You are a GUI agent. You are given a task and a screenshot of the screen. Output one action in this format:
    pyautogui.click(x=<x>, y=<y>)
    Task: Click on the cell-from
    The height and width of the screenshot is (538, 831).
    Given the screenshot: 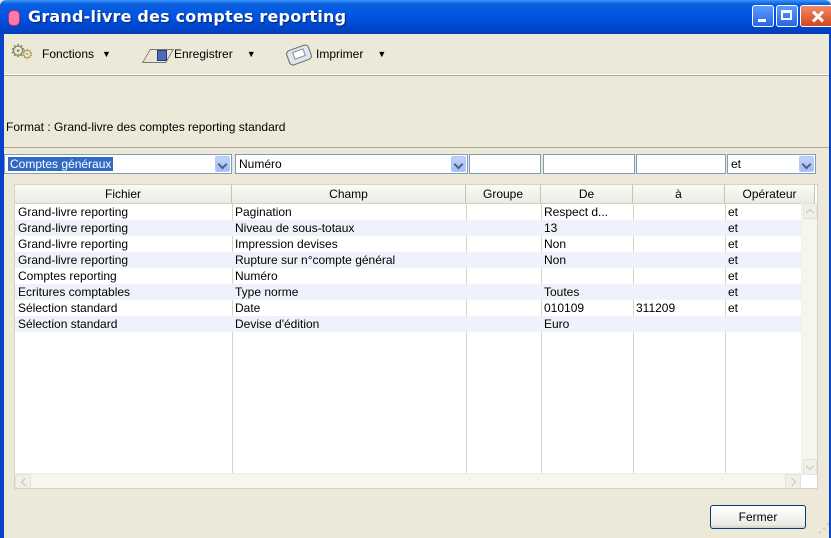 What is the action you would take?
    pyautogui.click(x=587, y=276)
    